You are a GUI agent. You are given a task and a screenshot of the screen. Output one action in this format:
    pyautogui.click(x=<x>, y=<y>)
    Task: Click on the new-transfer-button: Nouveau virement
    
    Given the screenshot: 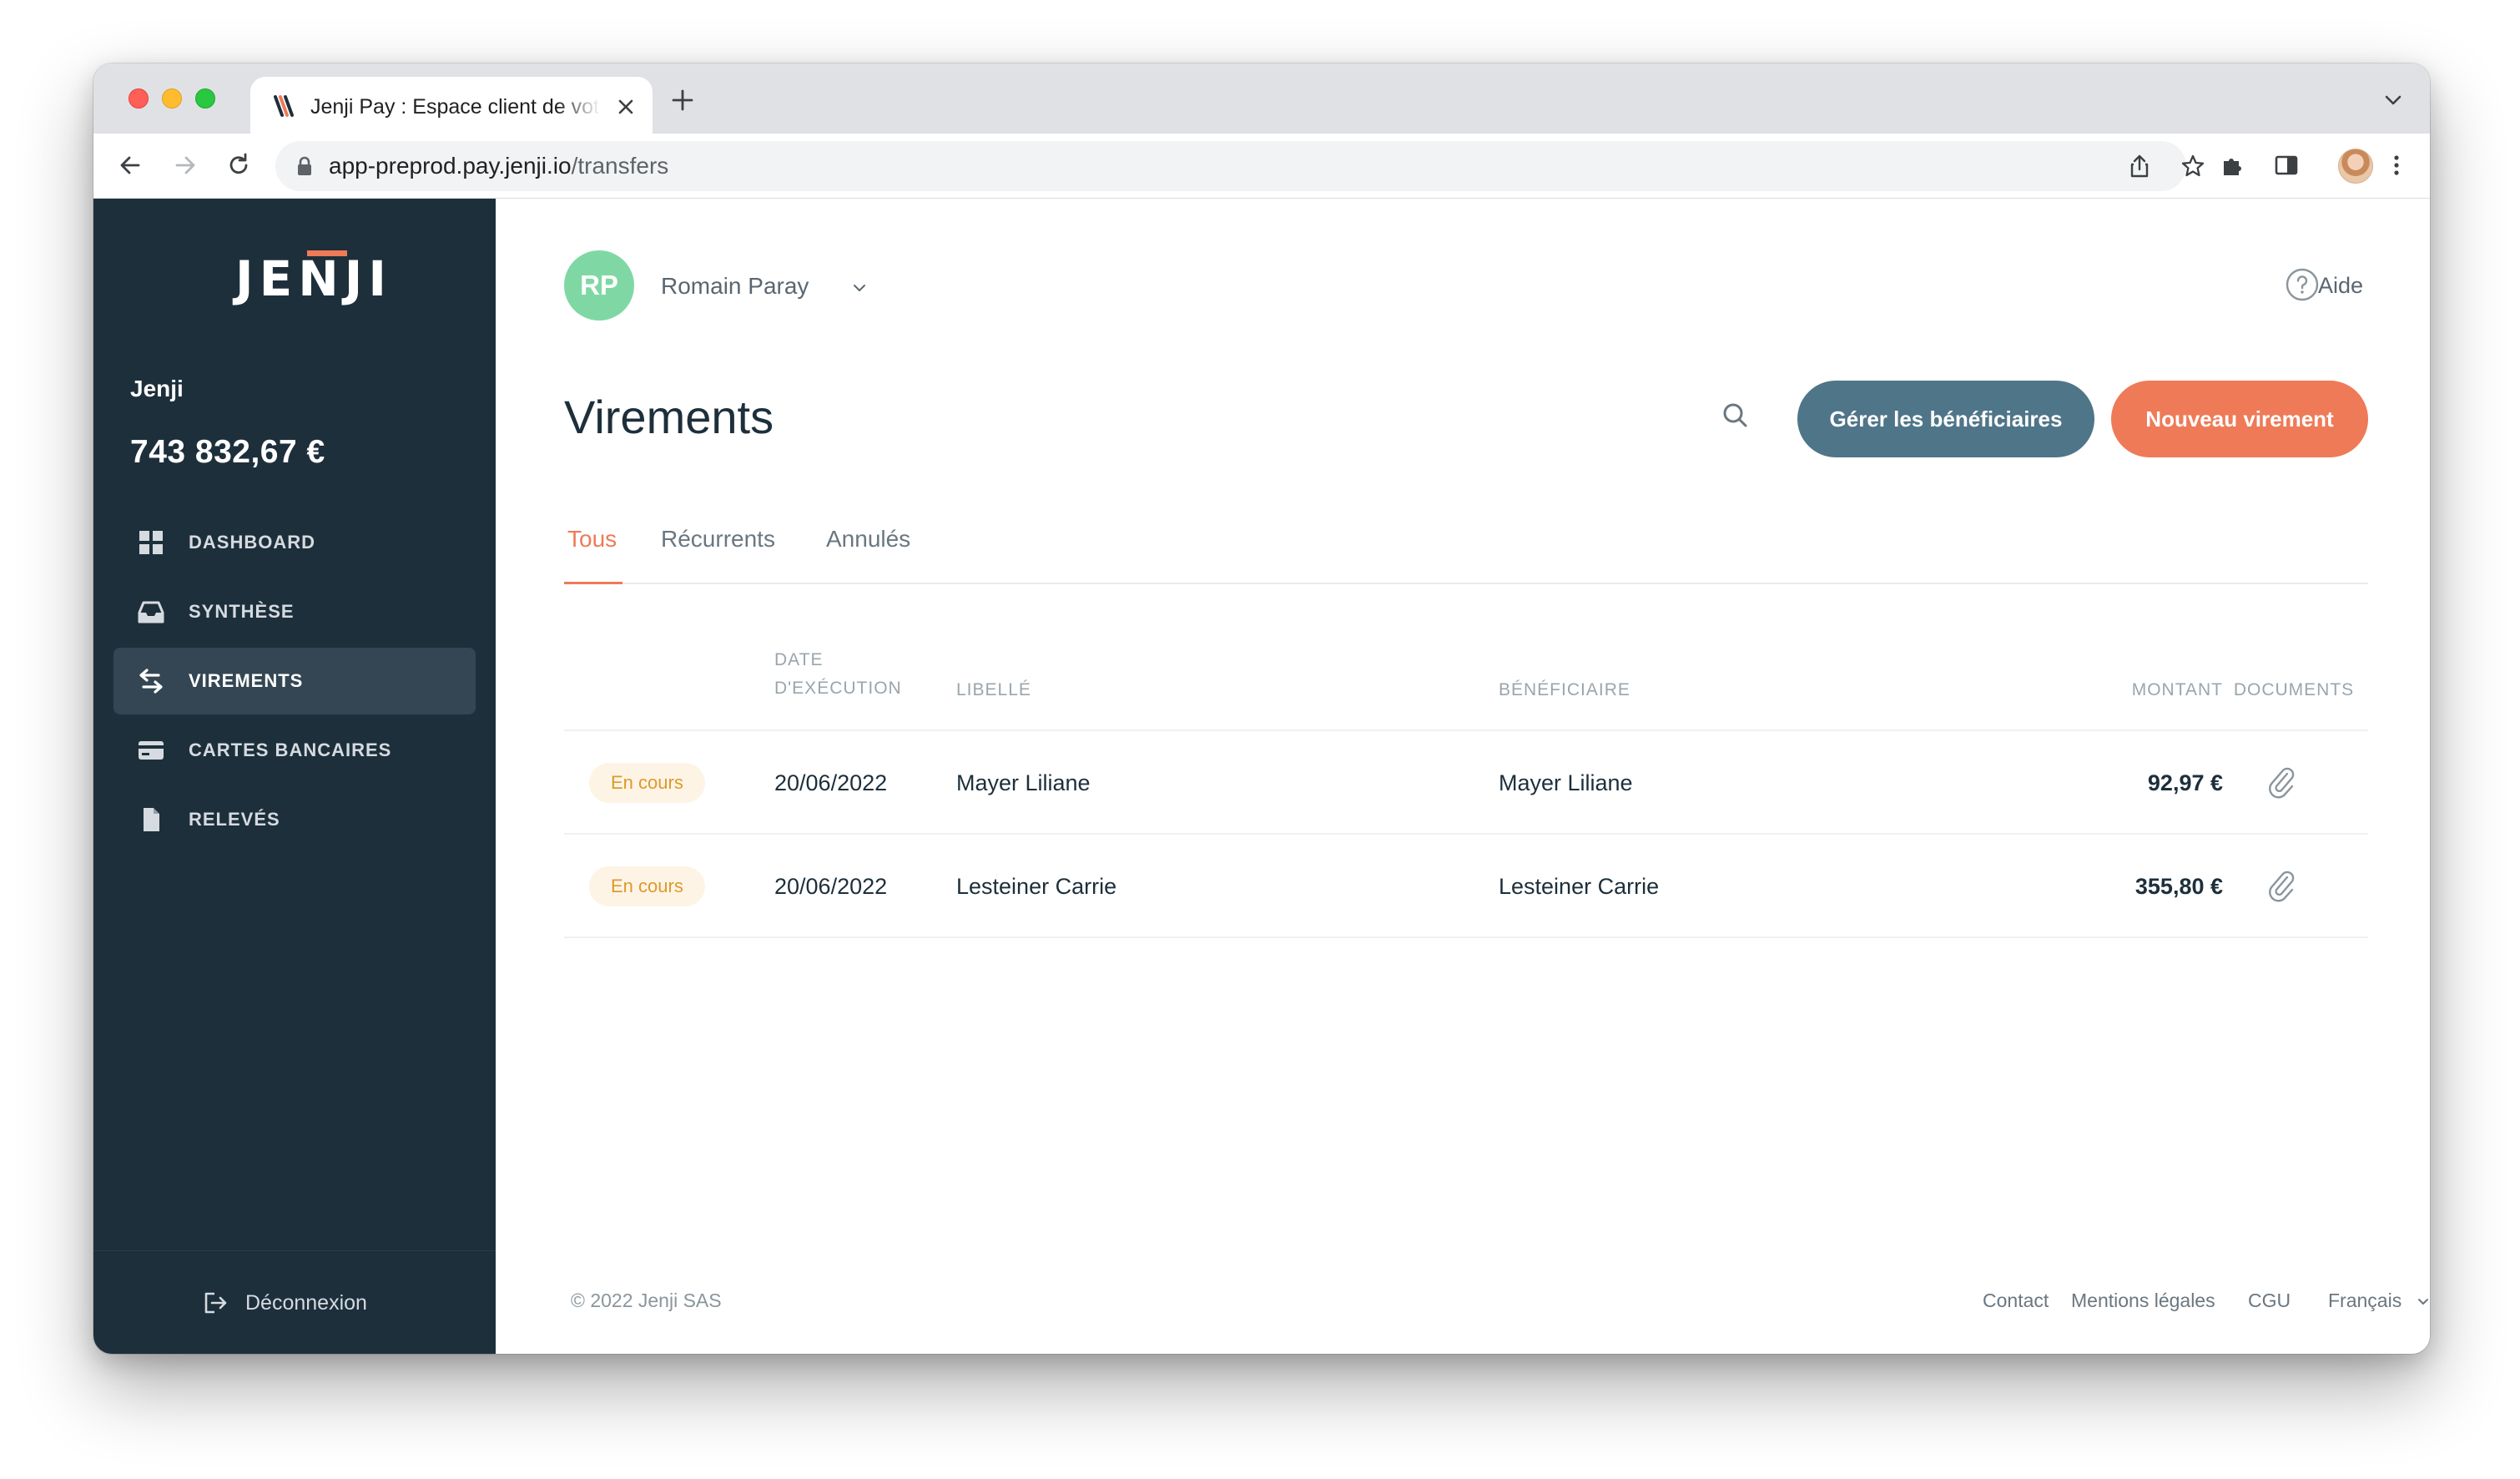 What is the action you would take?
    pyautogui.click(x=2239, y=419)
    